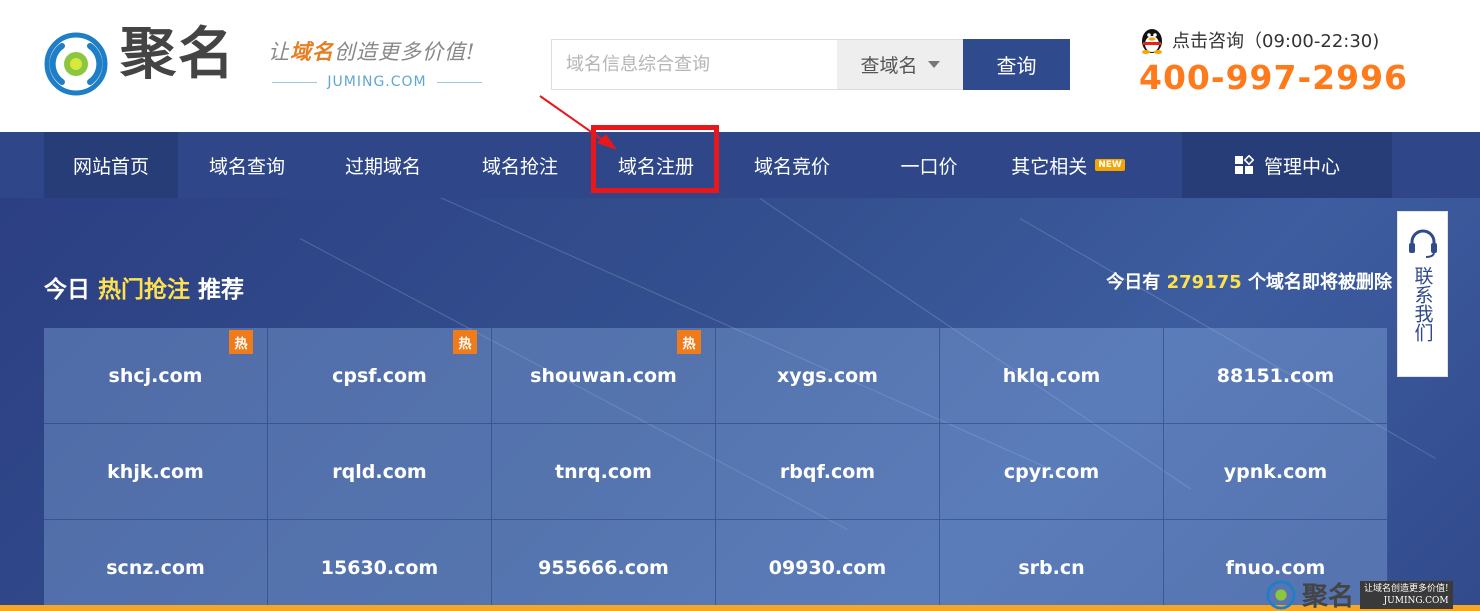  I want to click on domain-cell: 88151.com, so click(1276, 376).